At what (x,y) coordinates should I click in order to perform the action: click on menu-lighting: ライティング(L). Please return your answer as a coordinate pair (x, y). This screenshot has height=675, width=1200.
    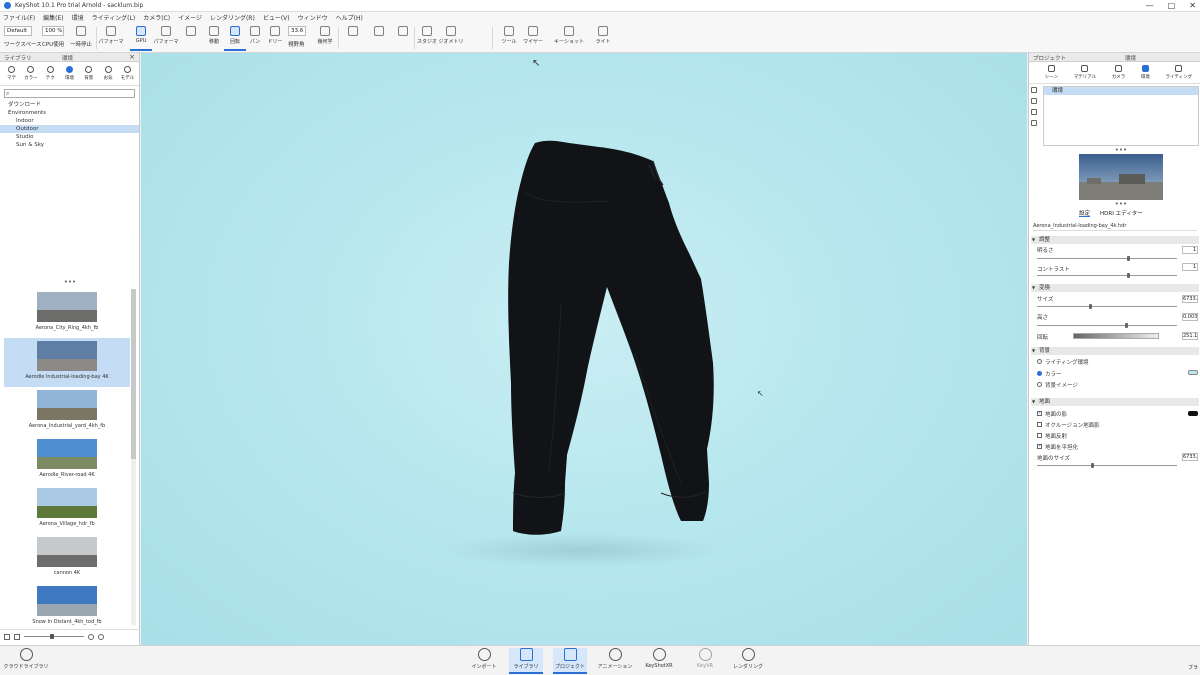
    Looking at the image, I should click on (114, 17).